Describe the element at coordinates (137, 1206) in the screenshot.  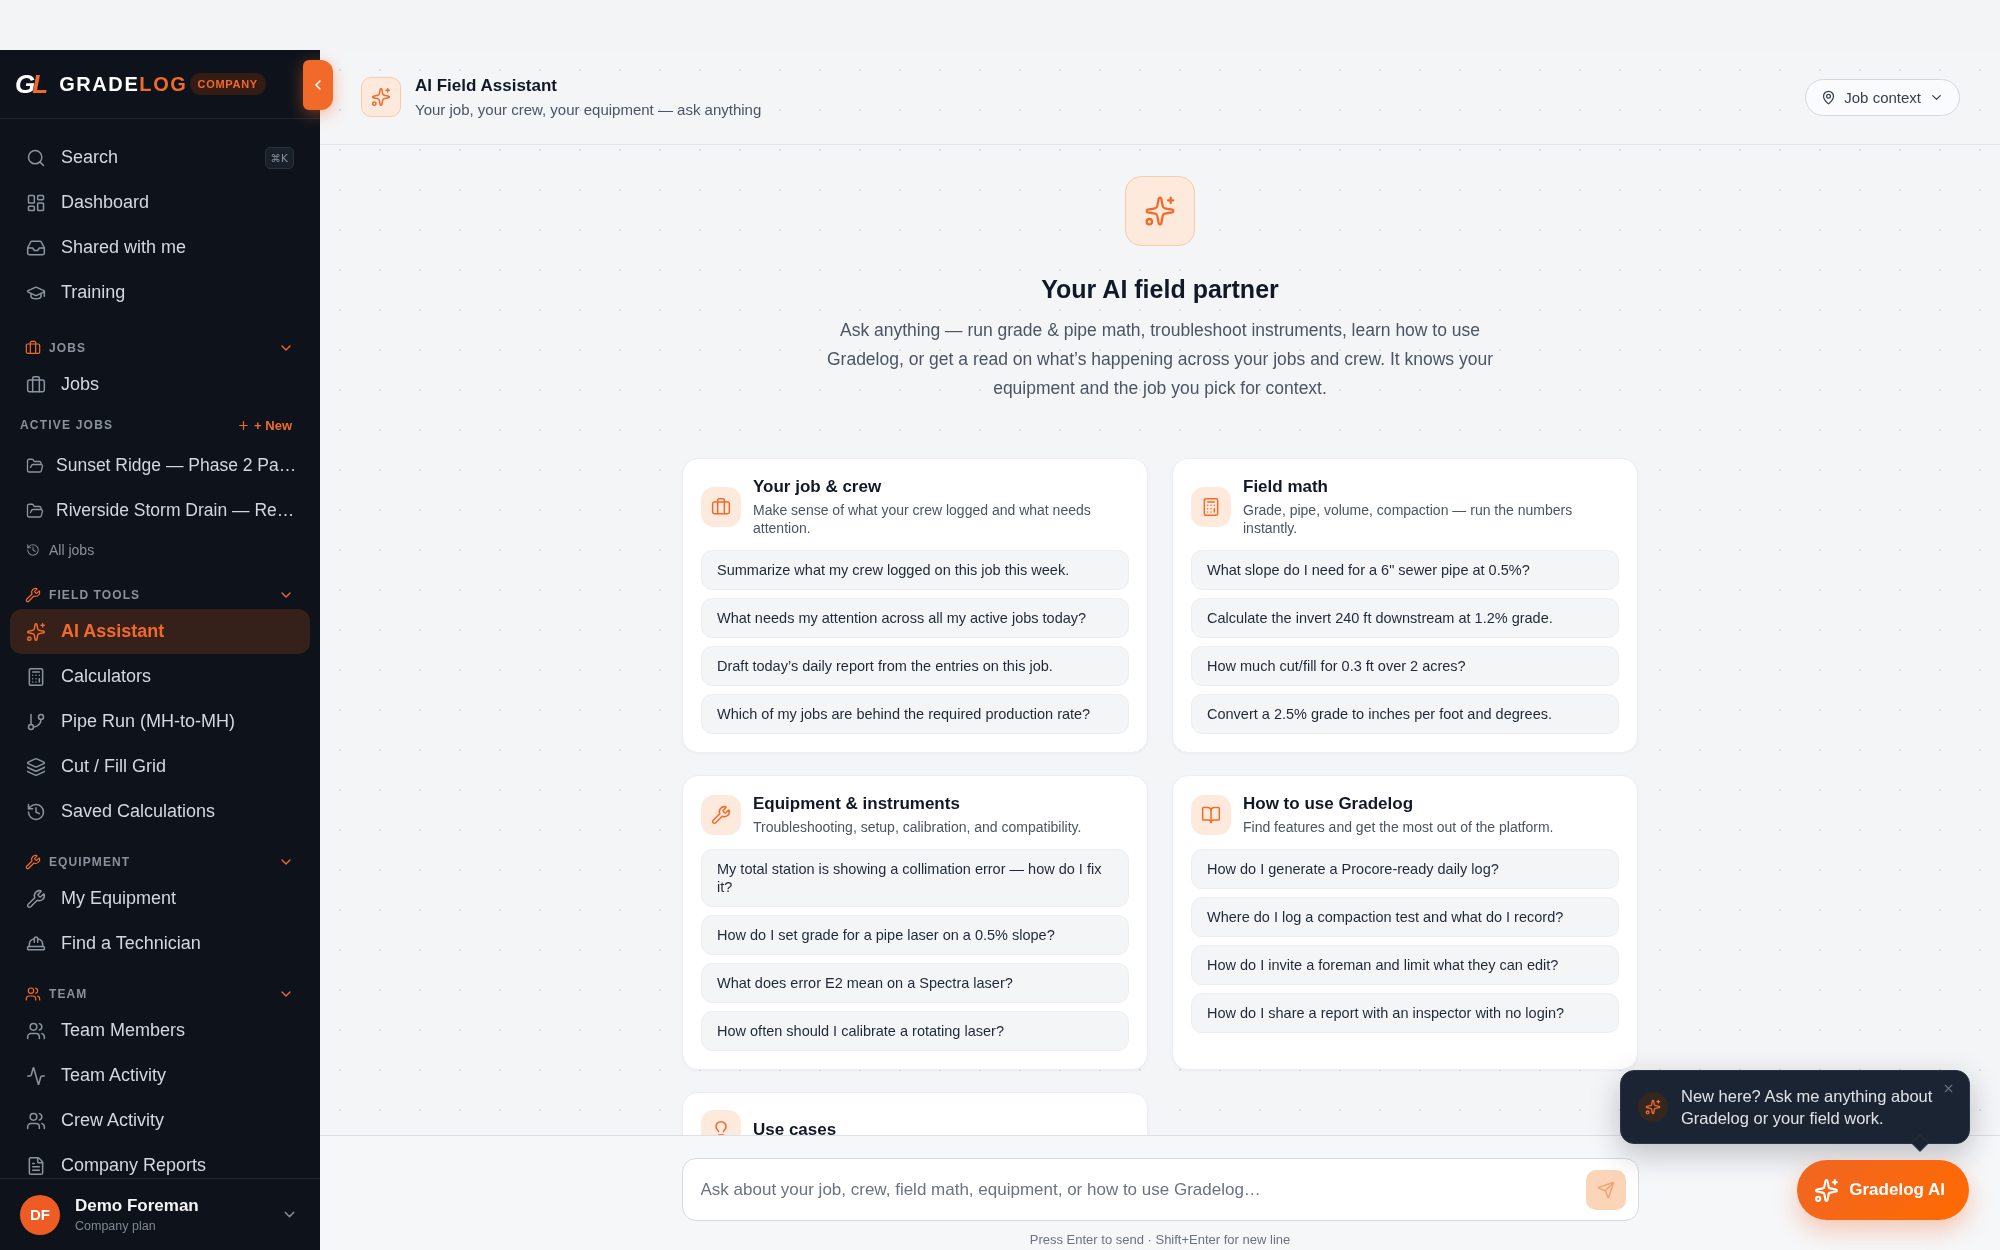
I see `user-name: Demo Foreman` at that location.